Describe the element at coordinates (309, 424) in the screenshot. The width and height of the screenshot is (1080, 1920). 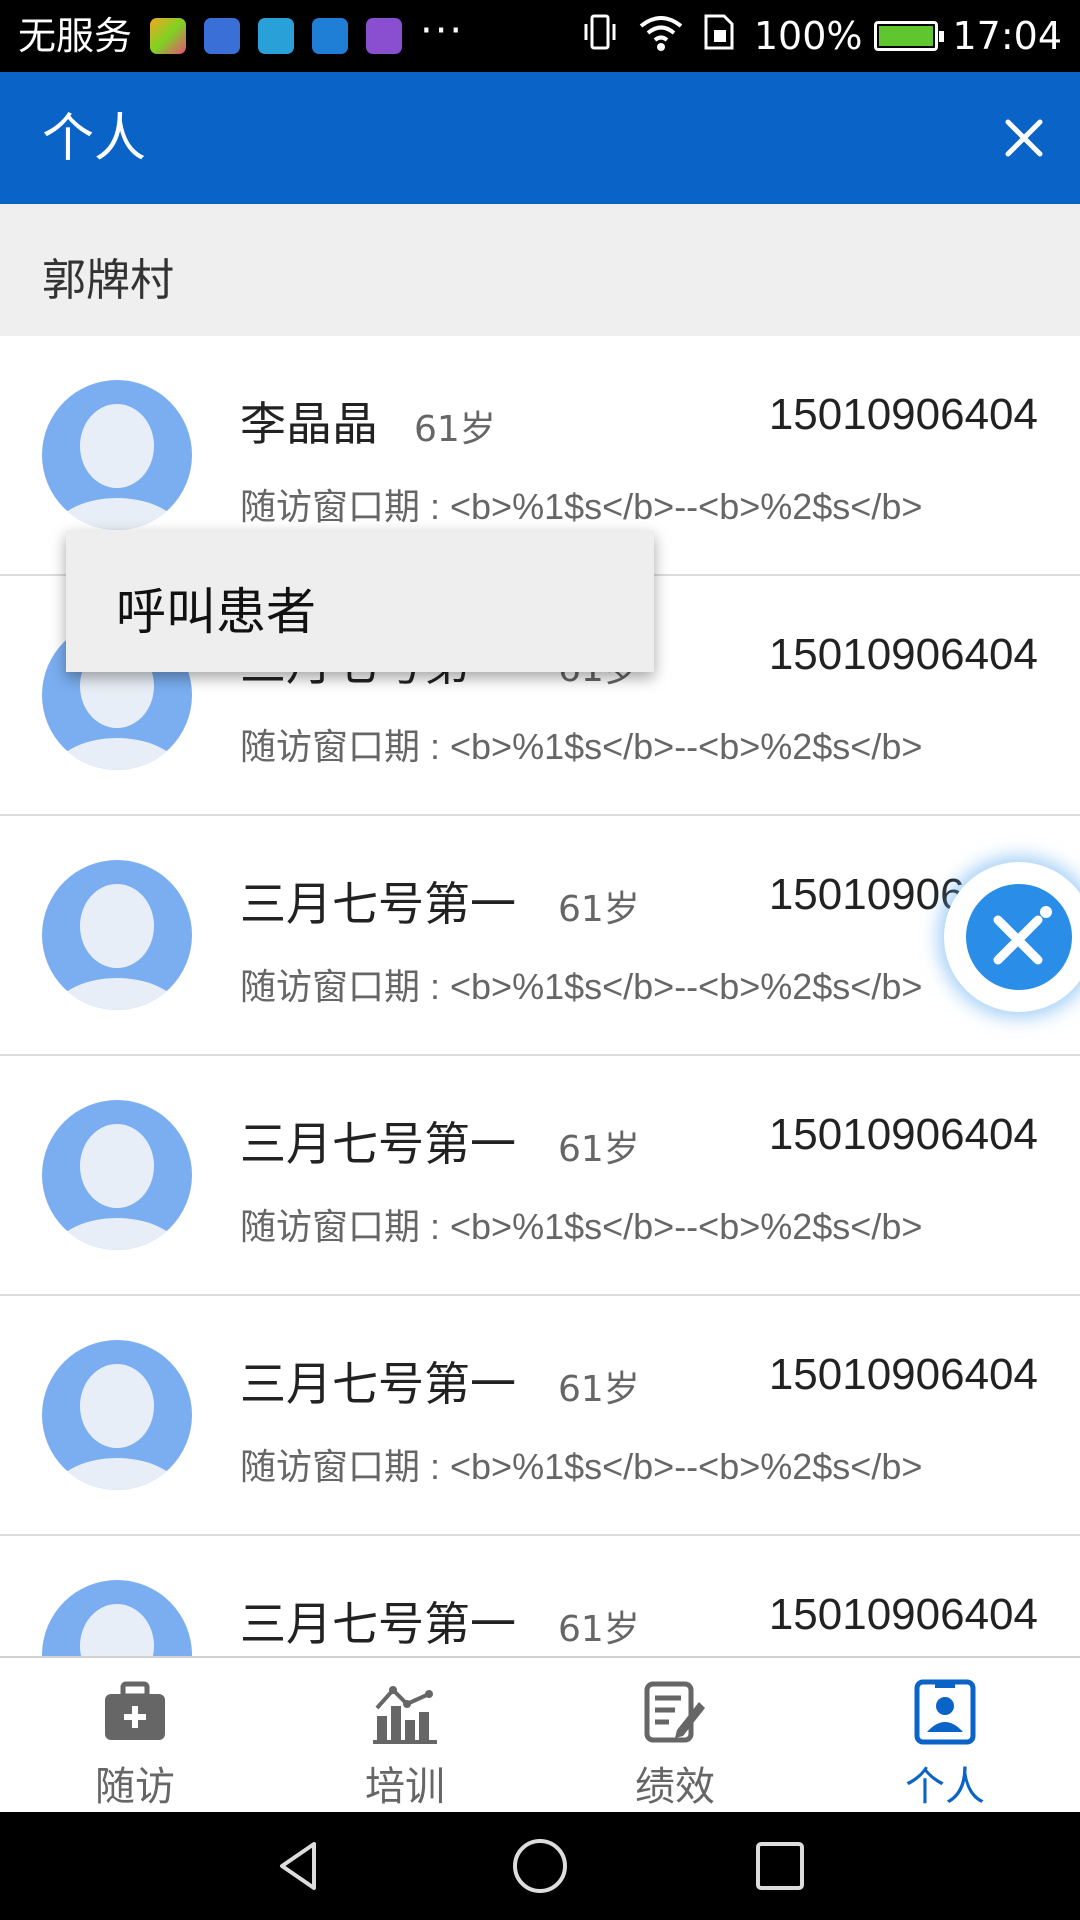
I see `patient-name: 李晶晶` at that location.